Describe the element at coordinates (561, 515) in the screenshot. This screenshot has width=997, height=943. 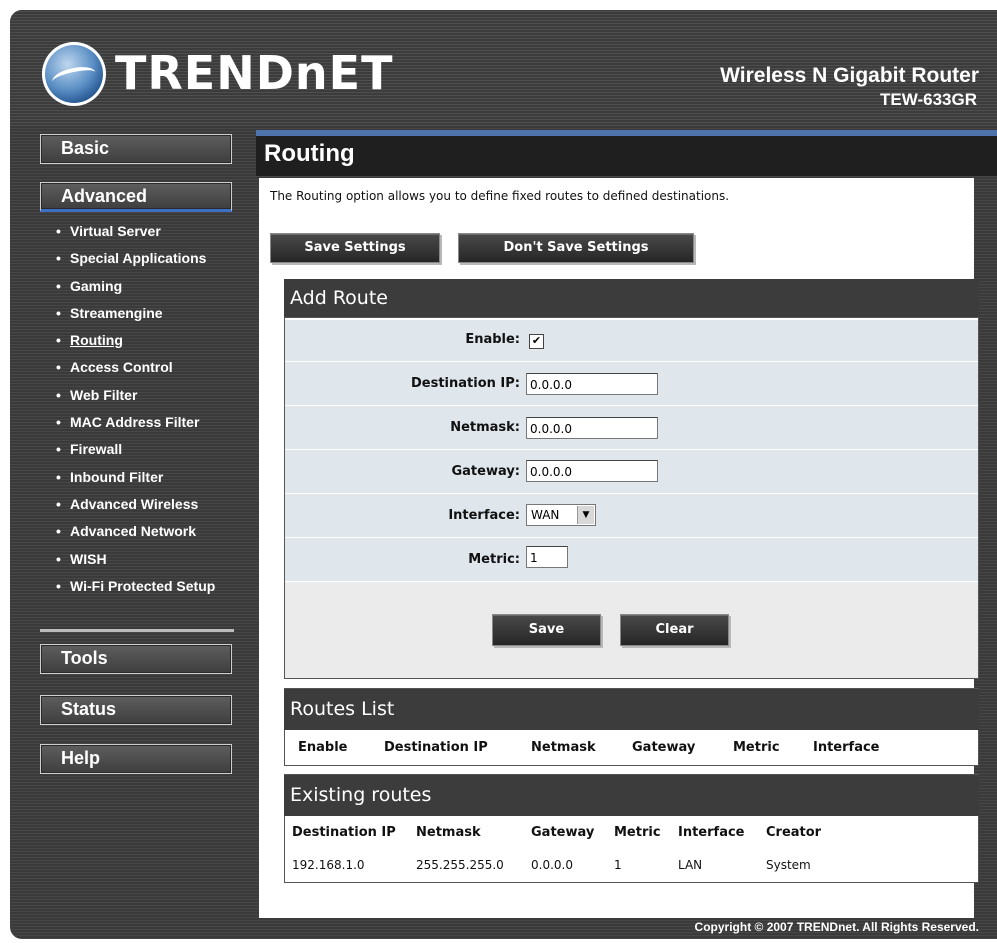
I see `interface-select: WAN ▼` at that location.